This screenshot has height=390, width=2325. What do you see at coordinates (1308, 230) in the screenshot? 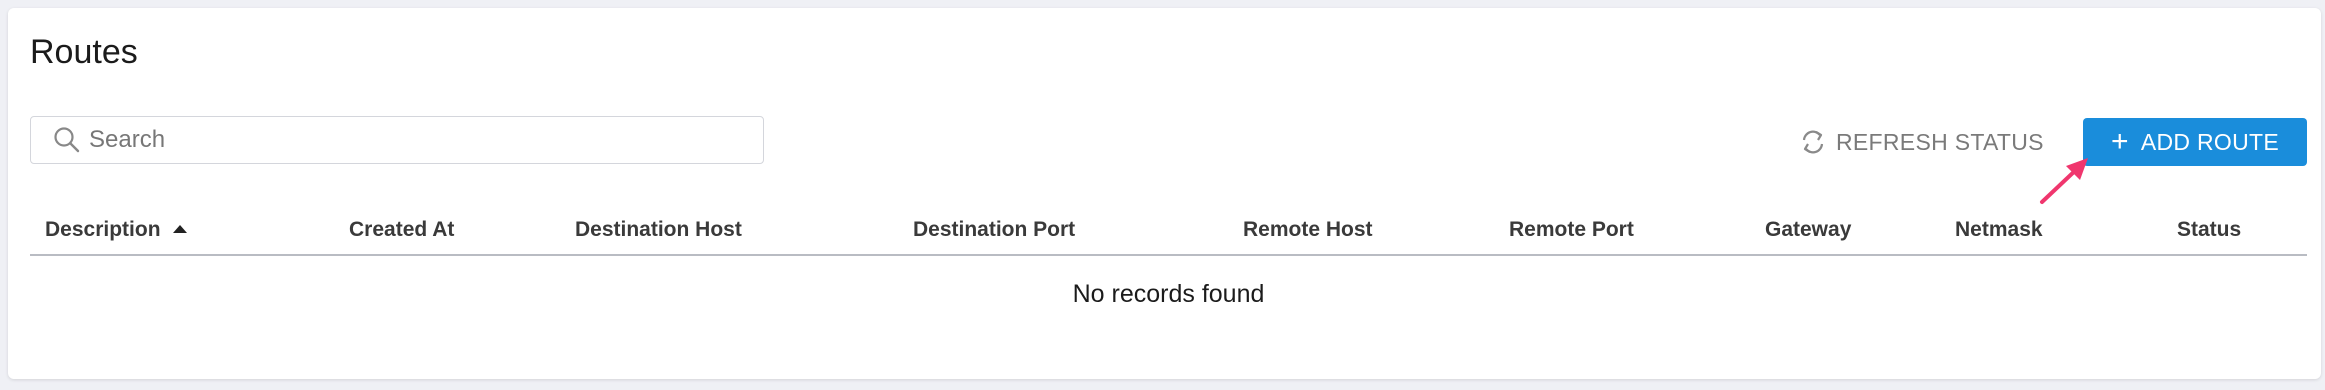
I see `column-header-remote-host: Remote Host` at bounding box center [1308, 230].